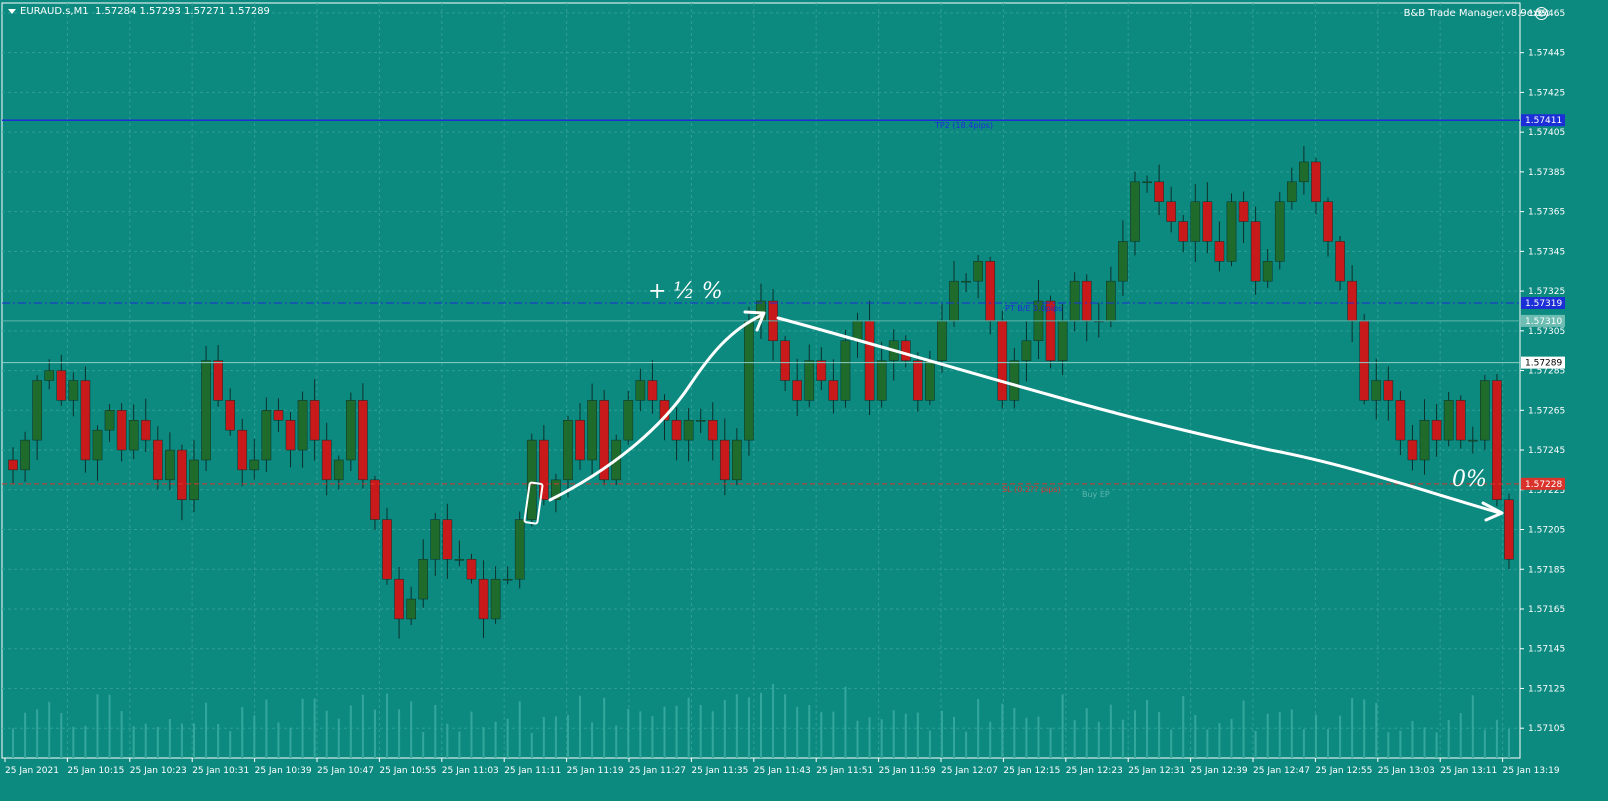 The height and width of the screenshot is (801, 1608). What do you see at coordinates (95, 771) in the screenshot?
I see `time-axis-label: 25 Jan 10:15` at bounding box center [95, 771].